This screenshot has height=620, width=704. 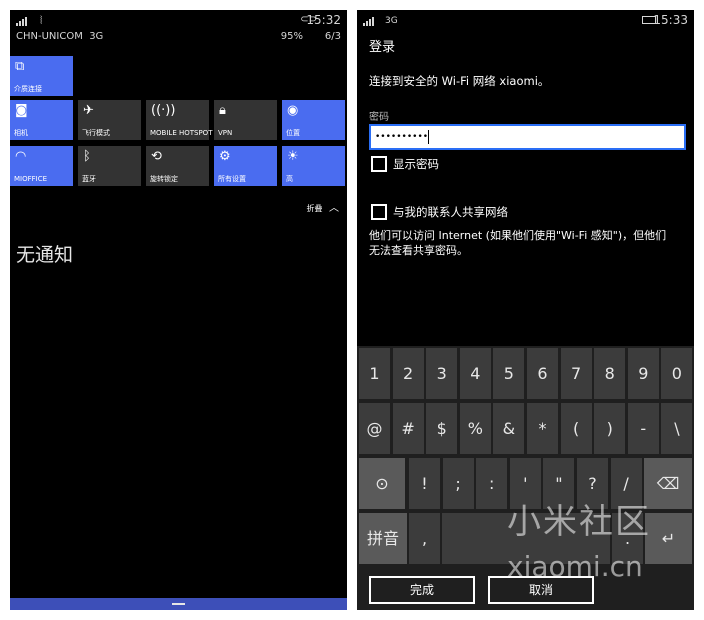 What do you see at coordinates (21, 156) in the screenshot?
I see `wifi-icon: ◠` at bounding box center [21, 156].